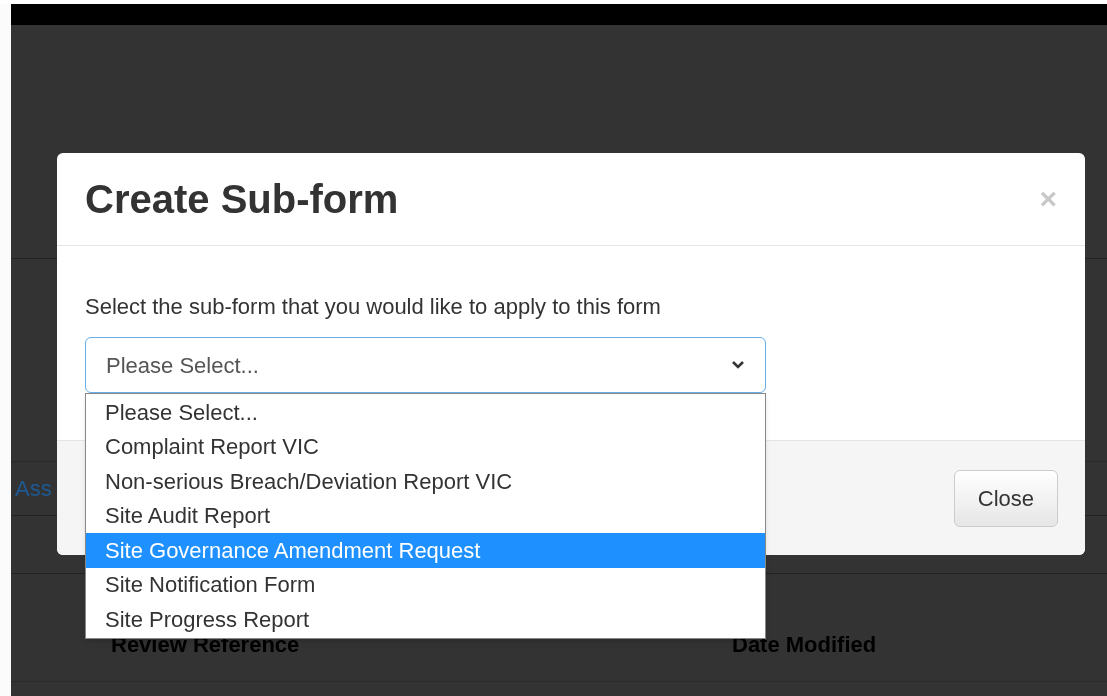  Describe the element at coordinates (1005, 498) in the screenshot. I see `close-dialog-button: Close` at that location.